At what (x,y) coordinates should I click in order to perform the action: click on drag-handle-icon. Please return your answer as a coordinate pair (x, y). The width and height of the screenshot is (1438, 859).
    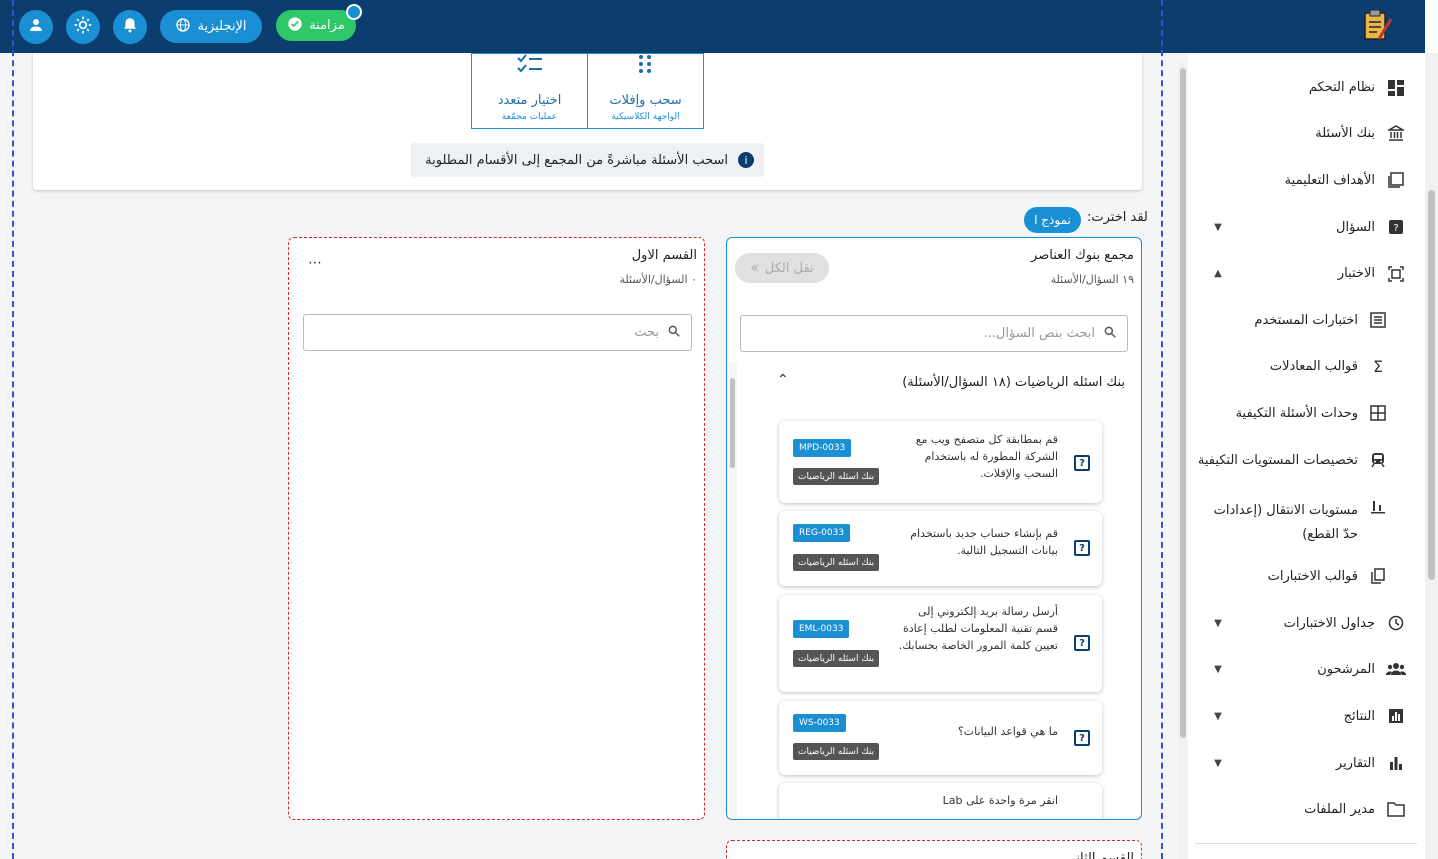
    Looking at the image, I should click on (645, 66).